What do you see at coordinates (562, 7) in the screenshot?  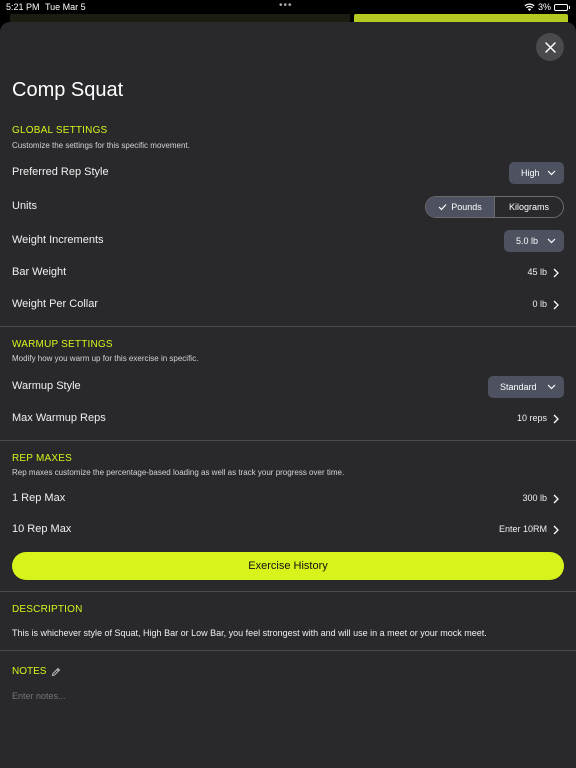 I see `battery-icon` at bounding box center [562, 7].